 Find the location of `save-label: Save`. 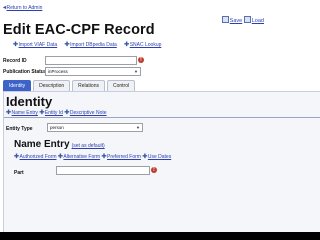

save-label: Save is located at coordinates (236, 21).